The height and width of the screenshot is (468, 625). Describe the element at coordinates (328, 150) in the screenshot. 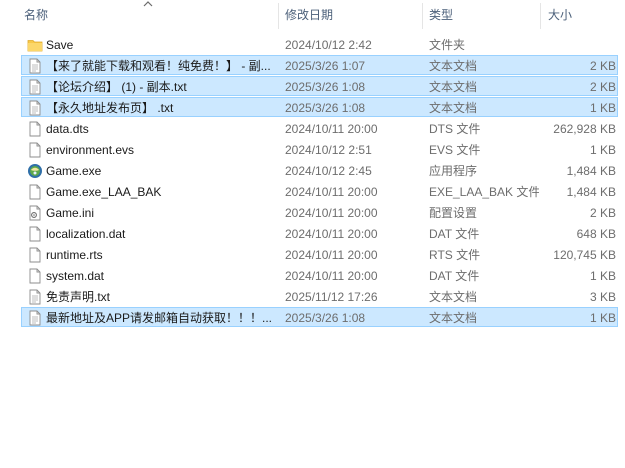

I see `file-modified-date: 2024/10/12 2:51` at that location.